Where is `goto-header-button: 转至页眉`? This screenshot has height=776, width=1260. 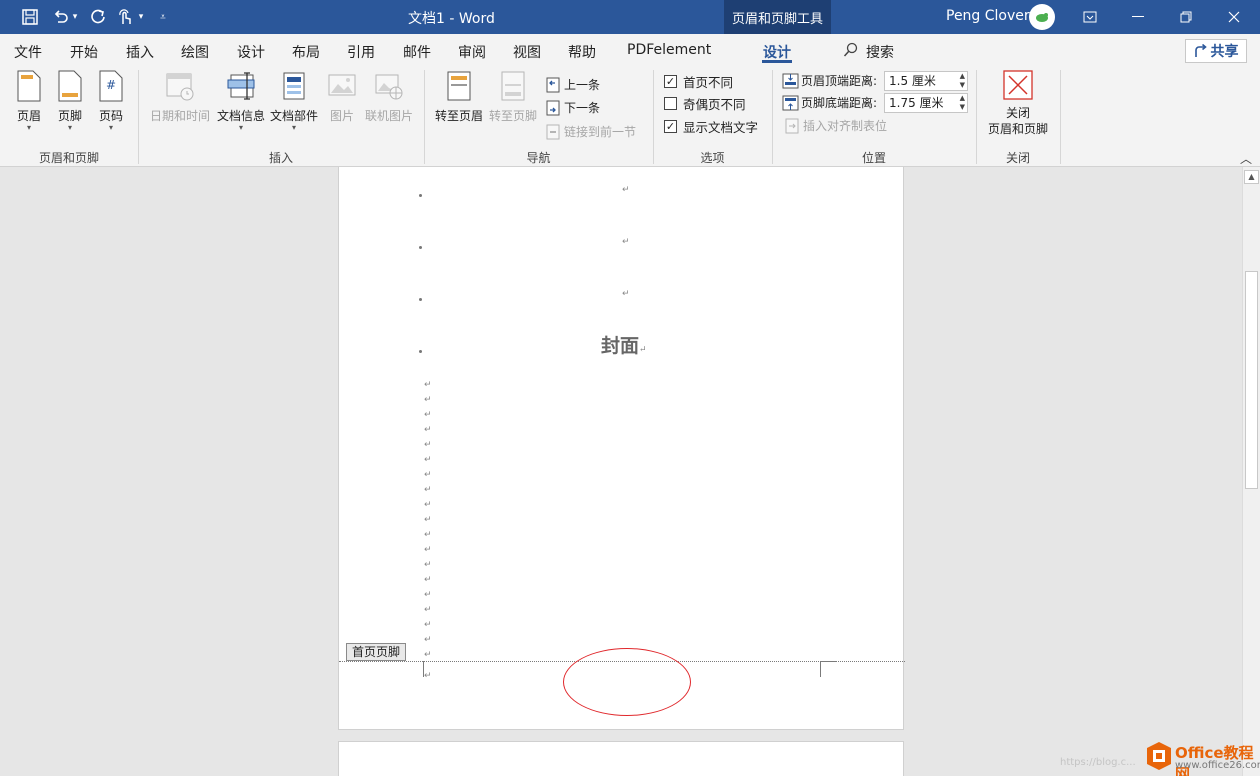 goto-header-button: 转至页眉 is located at coordinates (459, 97).